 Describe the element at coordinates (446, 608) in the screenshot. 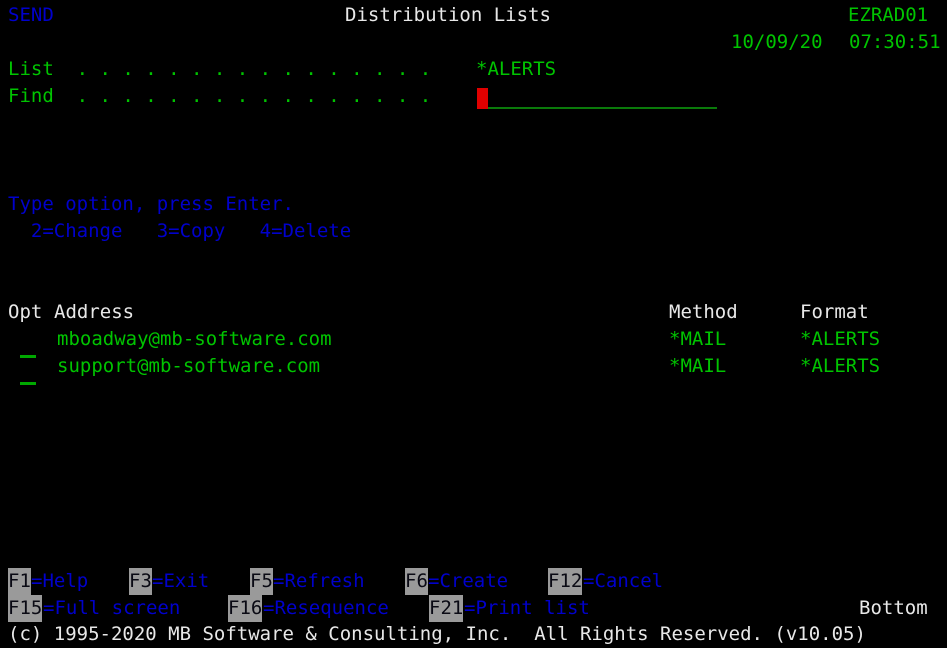

I see `function-key-f21: F21` at that location.